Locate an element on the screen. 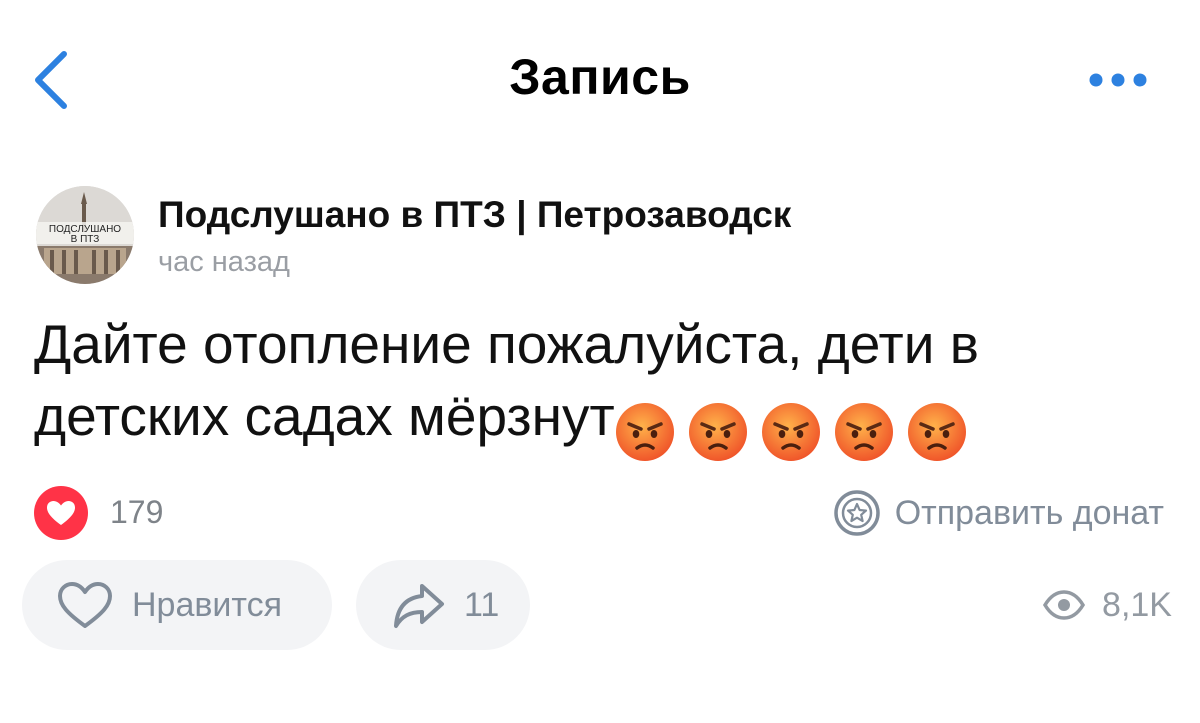  share-count: 11 is located at coordinates (482, 604).